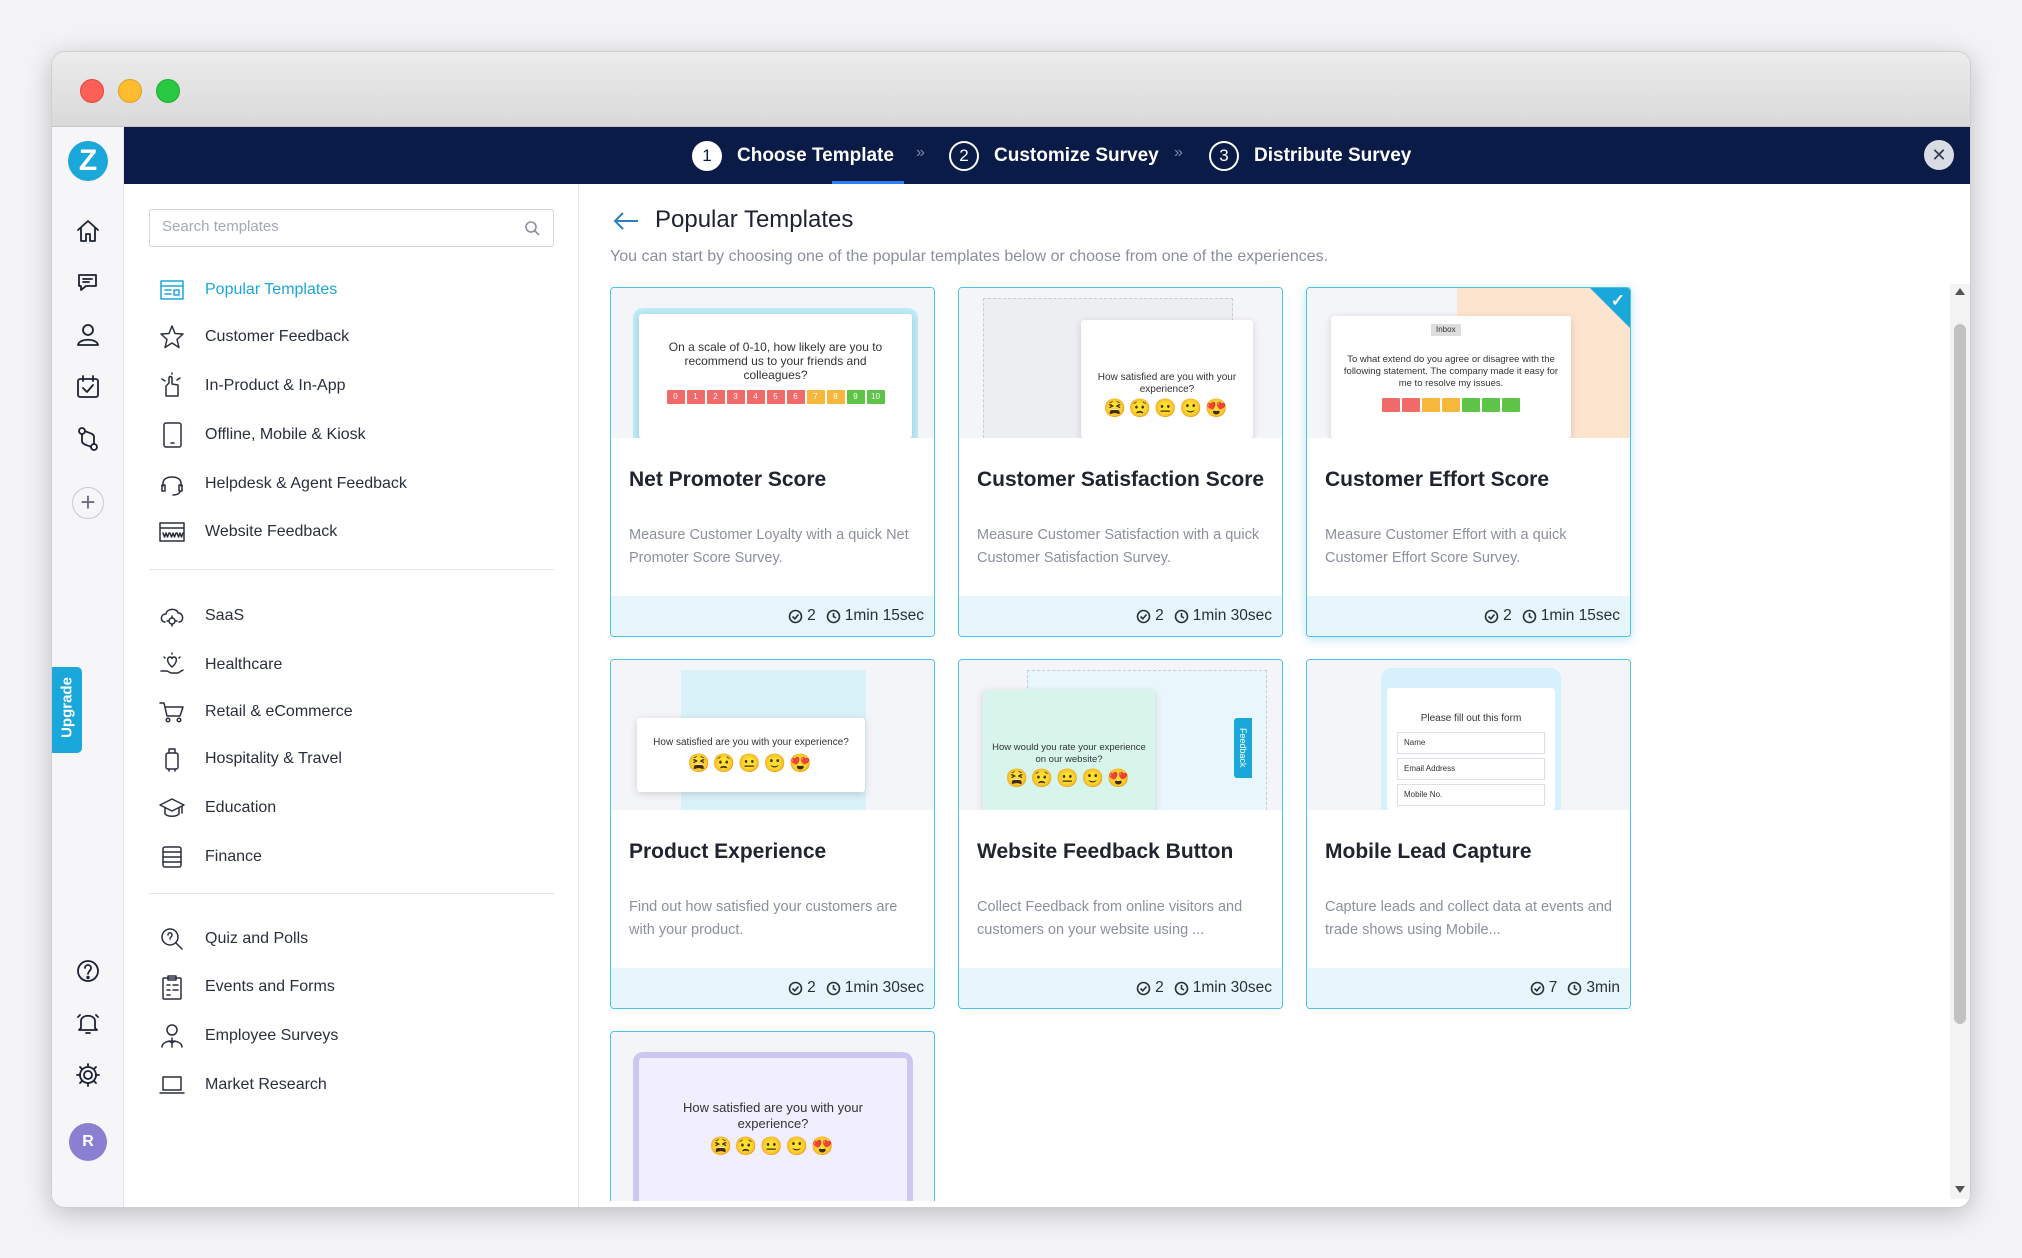  What do you see at coordinates (332, 226) in the screenshot?
I see `search-input` at bounding box center [332, 226].